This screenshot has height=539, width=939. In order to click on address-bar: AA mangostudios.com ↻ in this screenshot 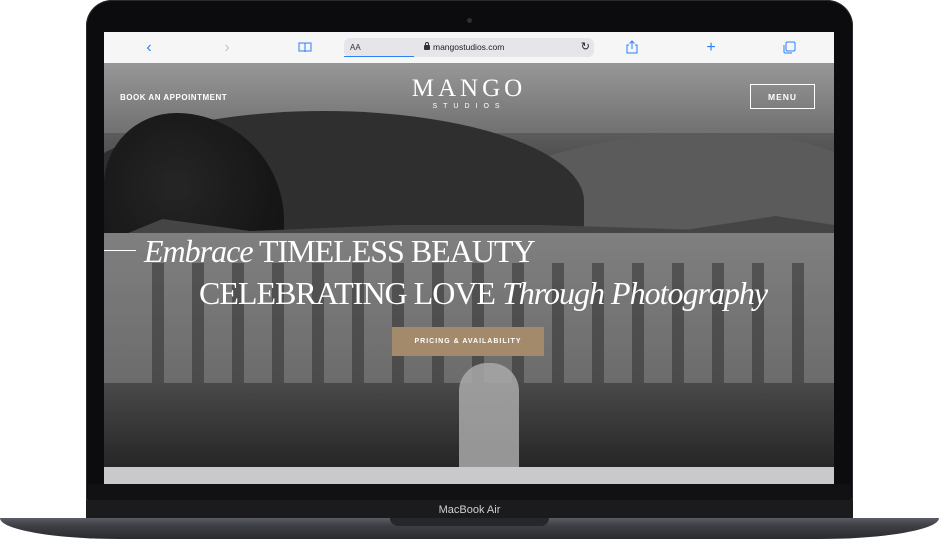, I will do `click(469, 47)`.